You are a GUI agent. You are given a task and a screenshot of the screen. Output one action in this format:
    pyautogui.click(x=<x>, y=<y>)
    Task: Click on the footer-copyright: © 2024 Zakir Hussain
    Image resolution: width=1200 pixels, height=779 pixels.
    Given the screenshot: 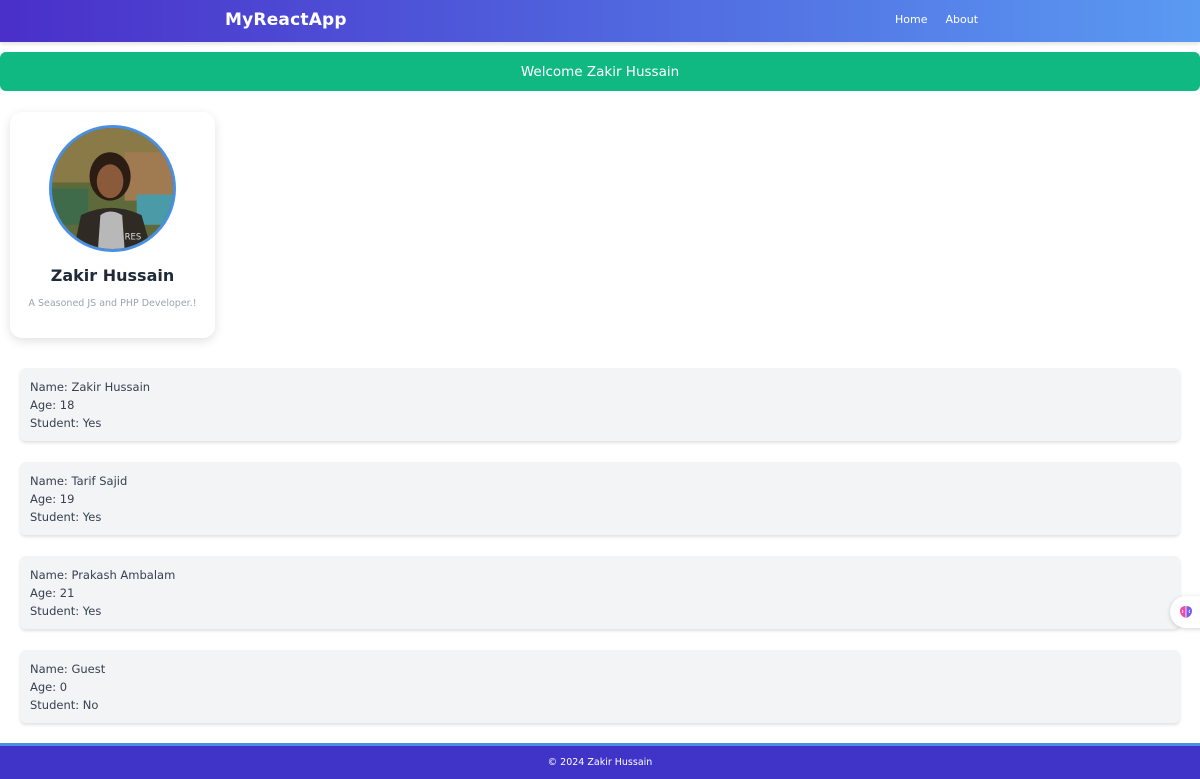 What is the action you would take?
    pyautogui.click(x=600, y=762)
    